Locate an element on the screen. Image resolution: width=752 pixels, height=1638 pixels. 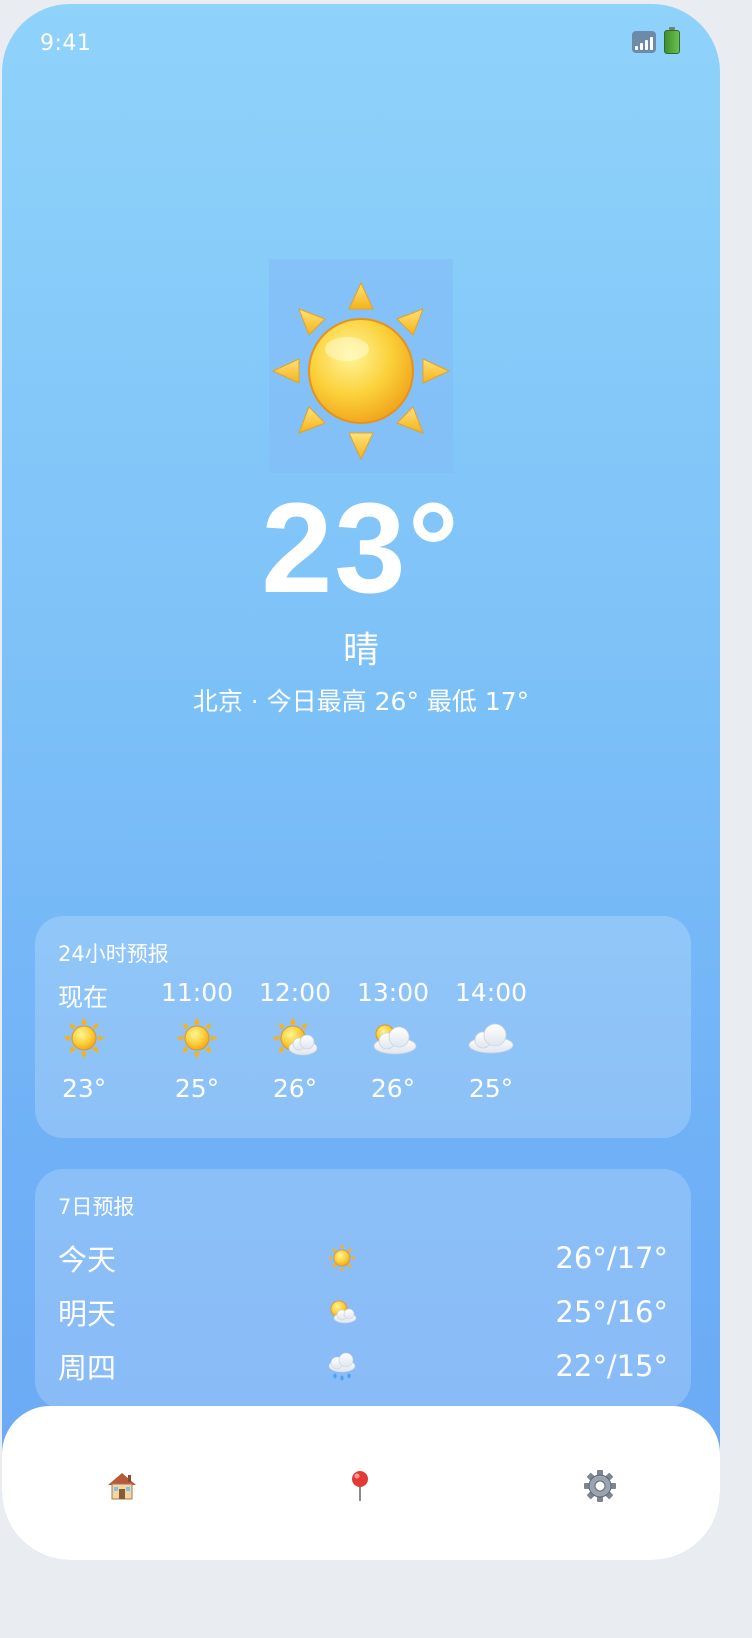
status-bar: 9:41 is located at coordinates (361, 44).